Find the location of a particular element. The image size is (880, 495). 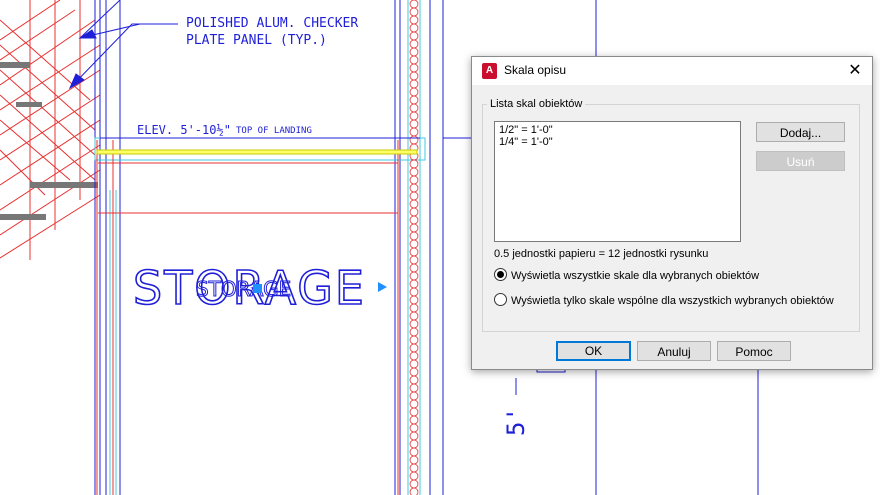

help-button: Pomoc is located at coordinates (754, 351).